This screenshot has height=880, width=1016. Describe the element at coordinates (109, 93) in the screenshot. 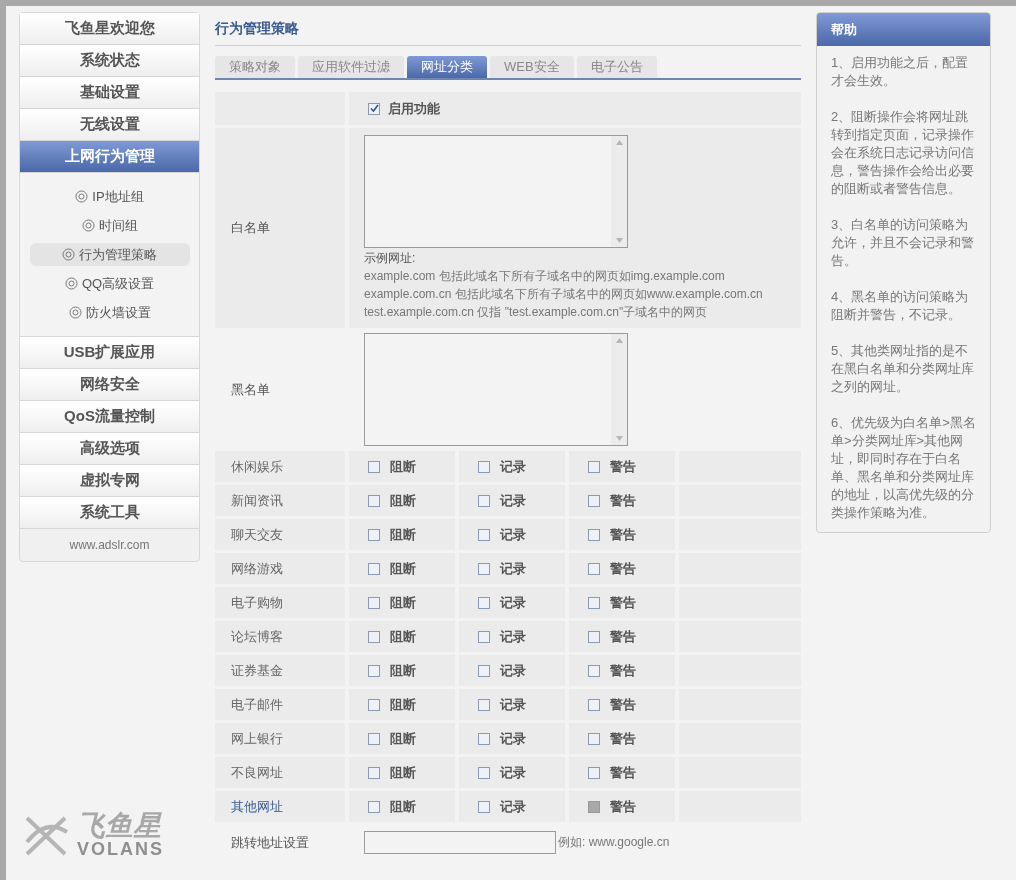

I see `sidebar-item: 基础设置` at that location.